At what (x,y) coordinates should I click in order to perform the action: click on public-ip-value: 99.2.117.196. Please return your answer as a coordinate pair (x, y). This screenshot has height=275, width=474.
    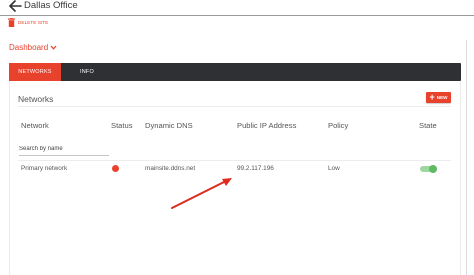
    Looking at the image, I should click on (255, 168).